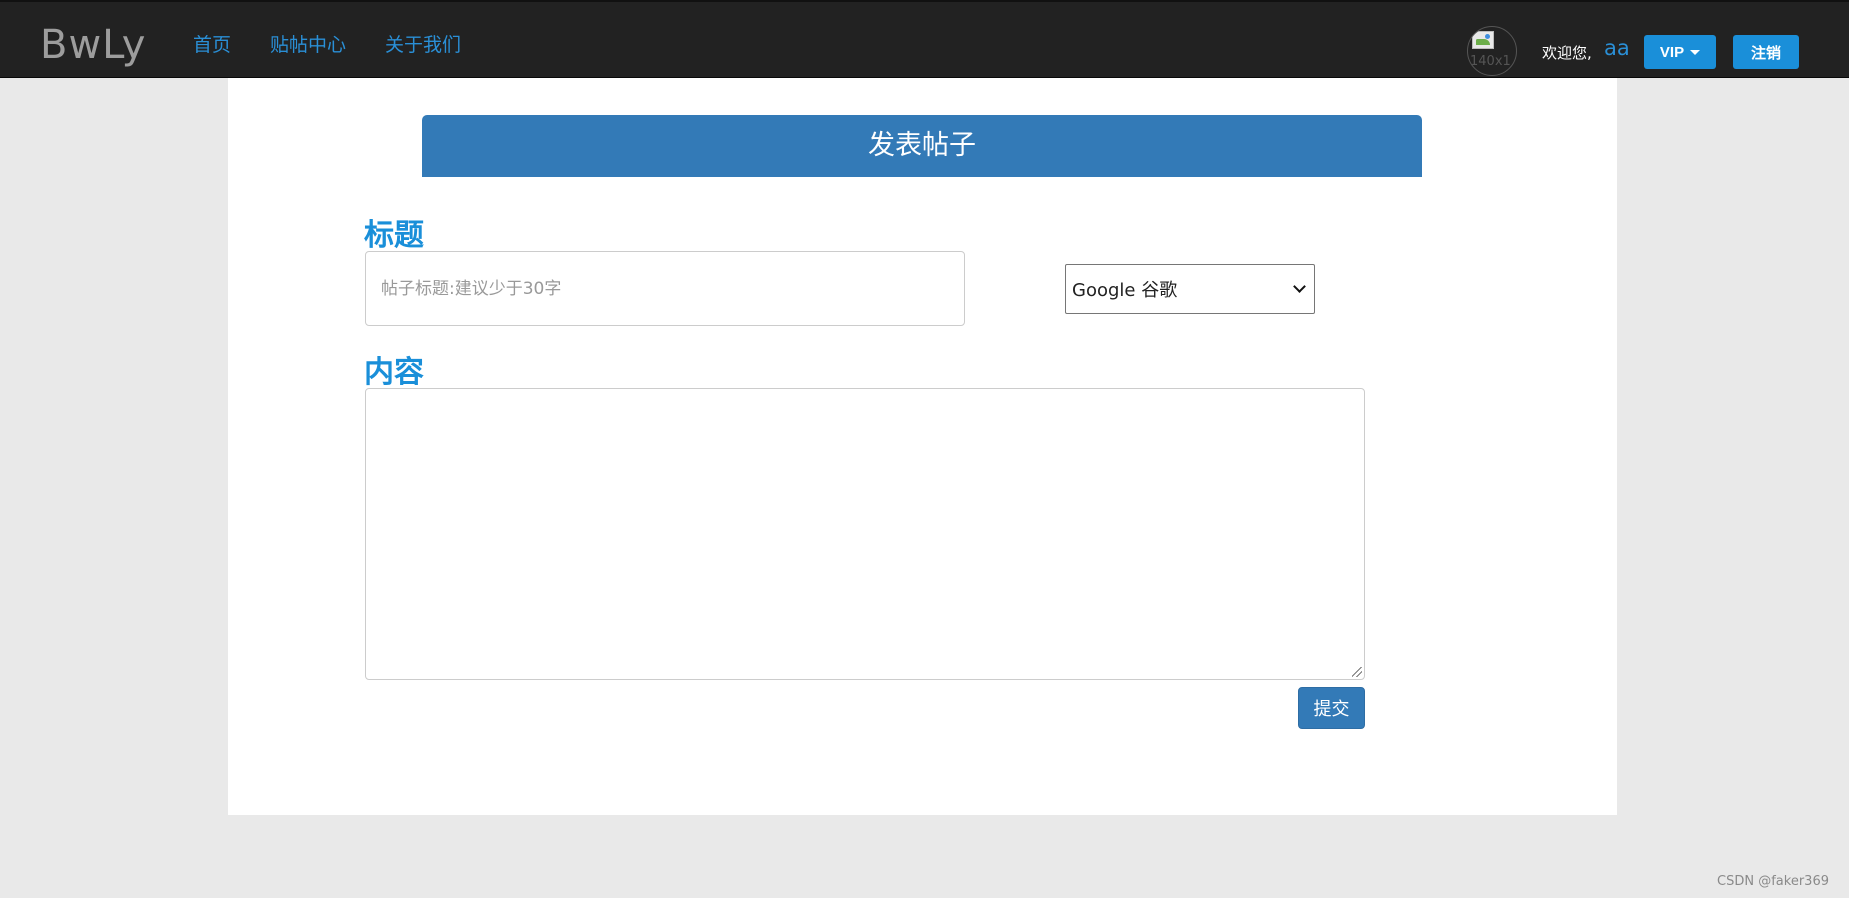  I want to click on welcome-text: 欢迎您,, so click(1567, 53).